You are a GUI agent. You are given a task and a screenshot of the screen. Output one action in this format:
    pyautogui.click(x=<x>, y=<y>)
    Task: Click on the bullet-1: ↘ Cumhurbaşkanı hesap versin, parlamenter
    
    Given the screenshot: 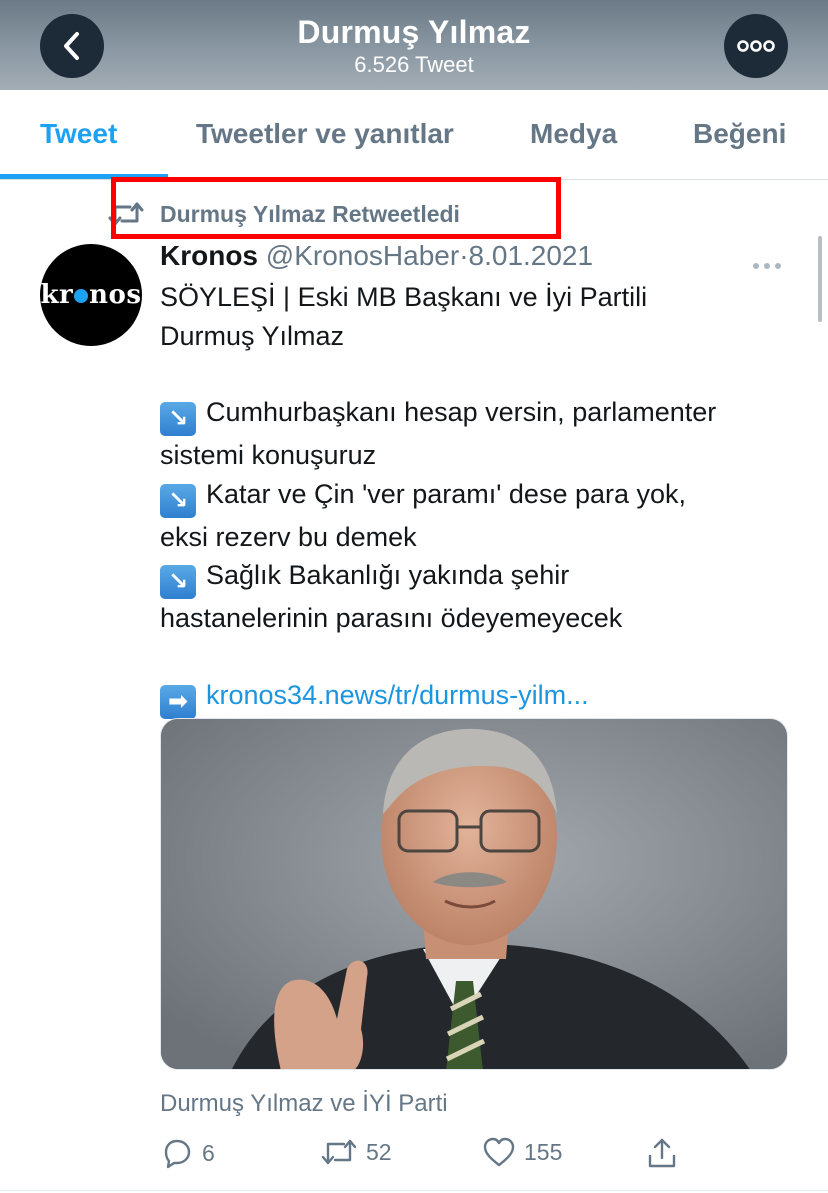 What is the action you would take?
    pyautogui.click(x=480, y=414)
    